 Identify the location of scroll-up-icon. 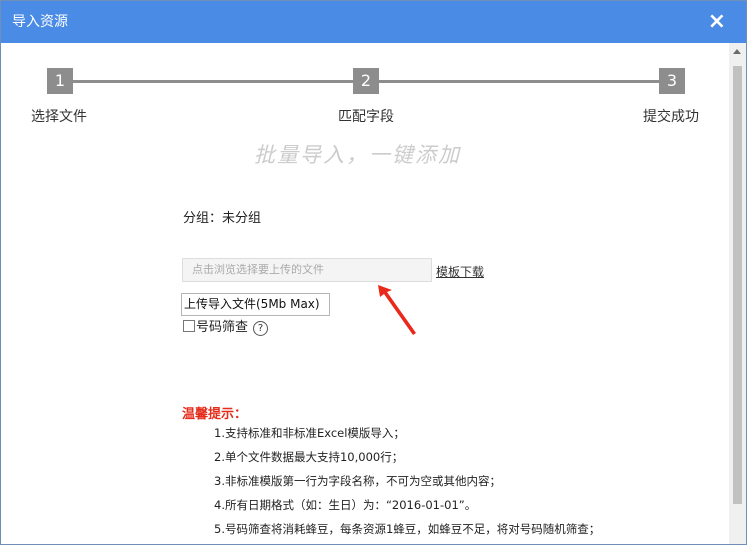
(737, 51).